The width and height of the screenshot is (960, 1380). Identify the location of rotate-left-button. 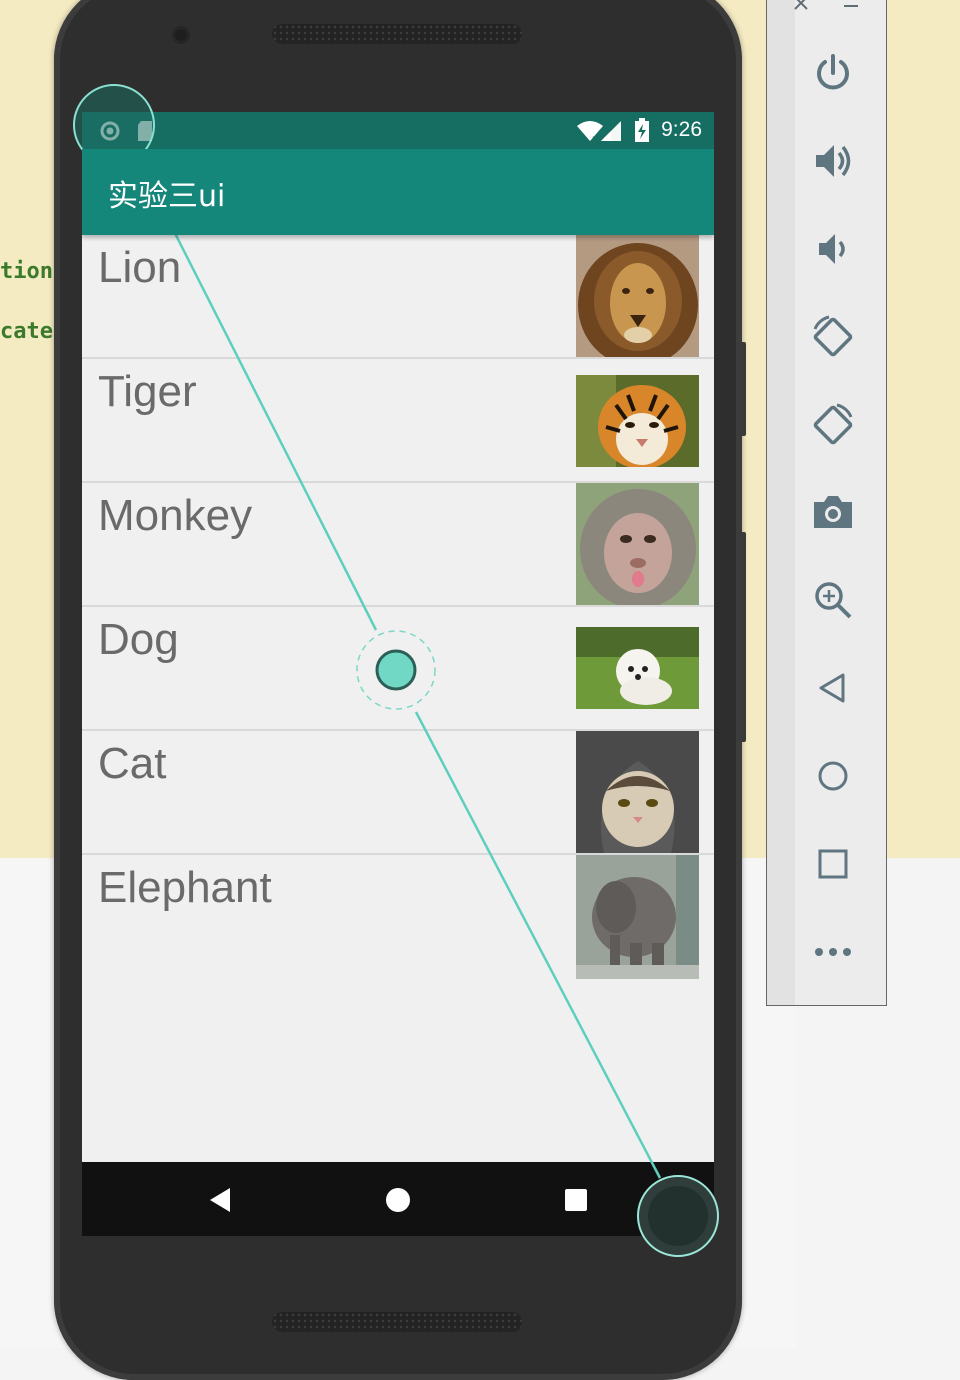
(833, 337).